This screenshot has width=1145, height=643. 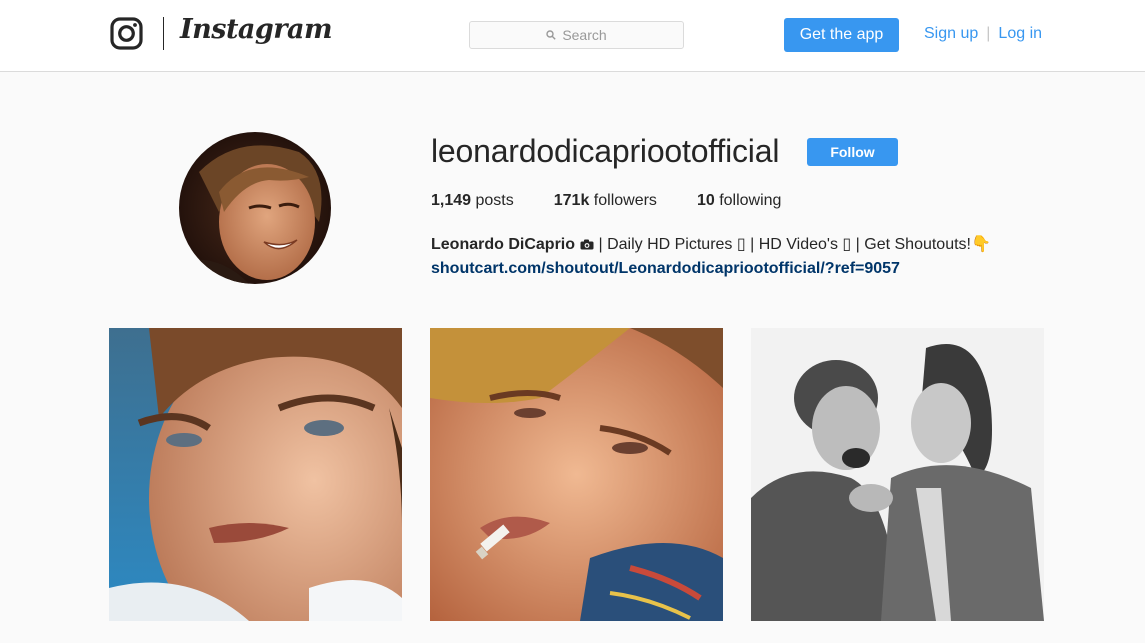 I want to click on following-stat: 10 following, so click(x=739, y=201).